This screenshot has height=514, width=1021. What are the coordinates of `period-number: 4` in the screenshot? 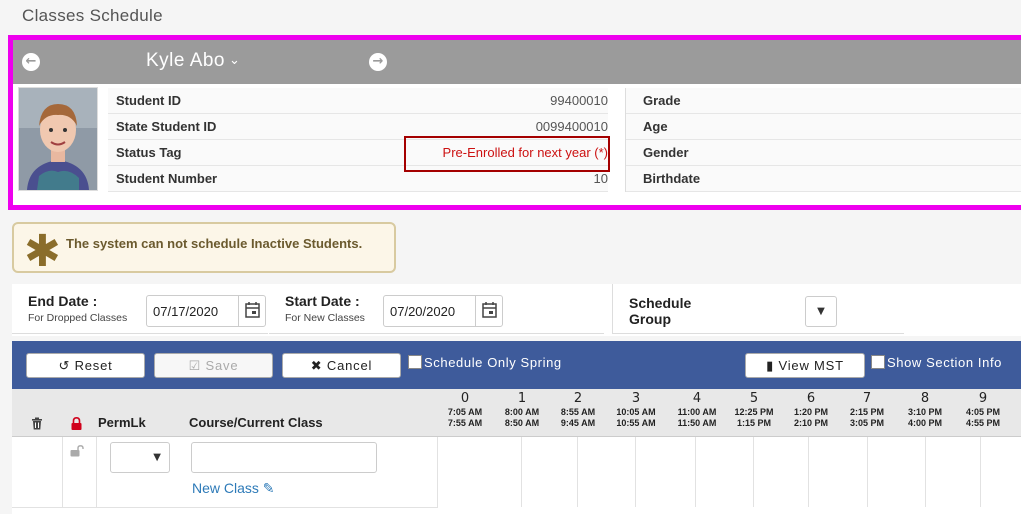 It's located at (697, 398).